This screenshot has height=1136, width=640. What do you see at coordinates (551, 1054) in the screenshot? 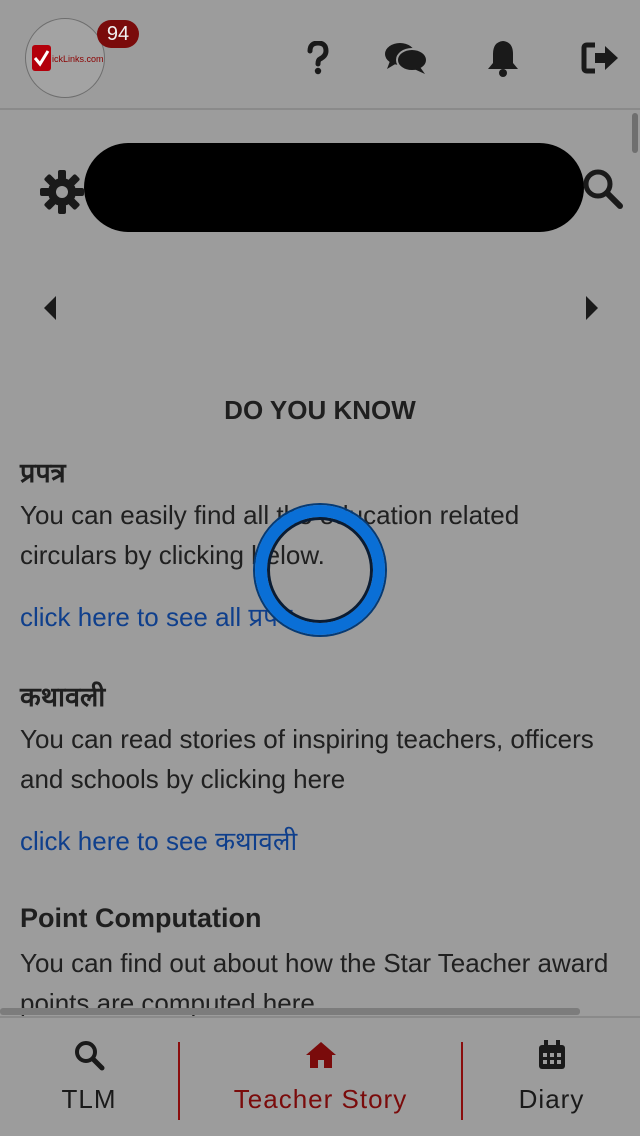
I see `calendar-icon` at bounding box center [551, 1054].